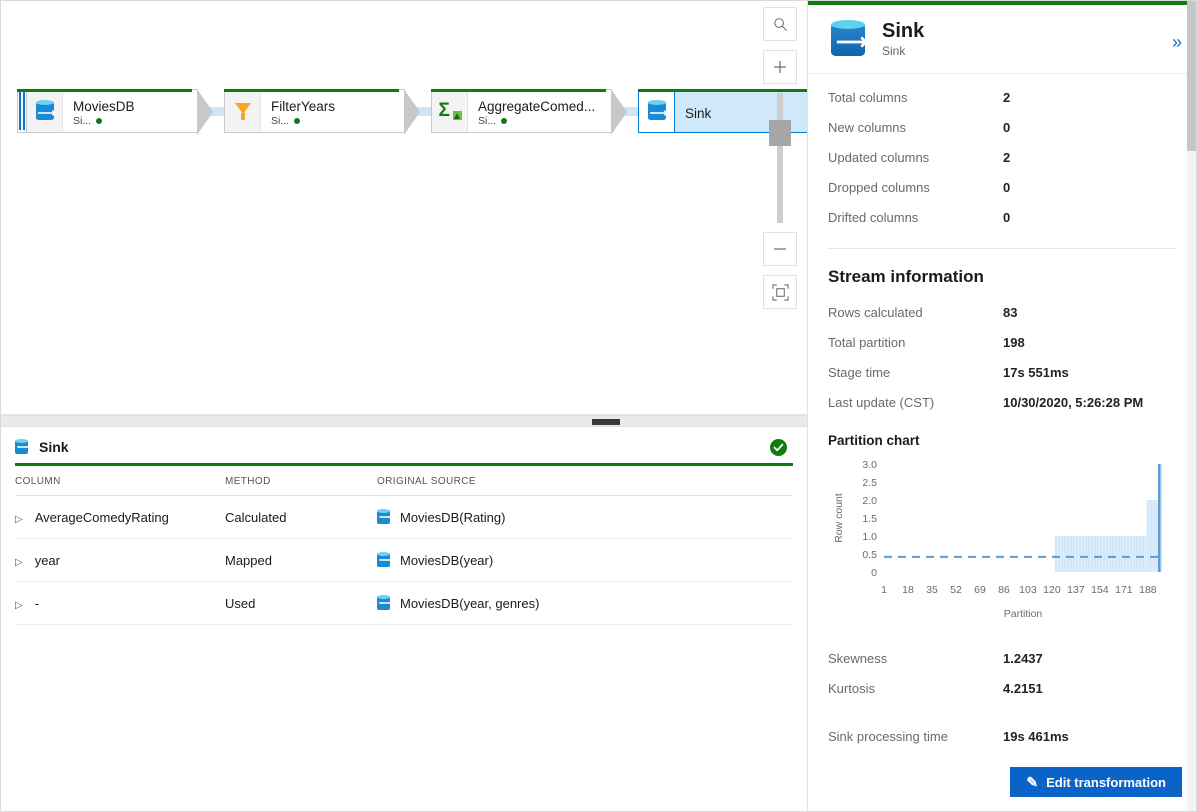  Describe the element at coordinates (585, 481) in the screenshot. I see `header-original-source: ORIGINAL SOURCE` at that location.